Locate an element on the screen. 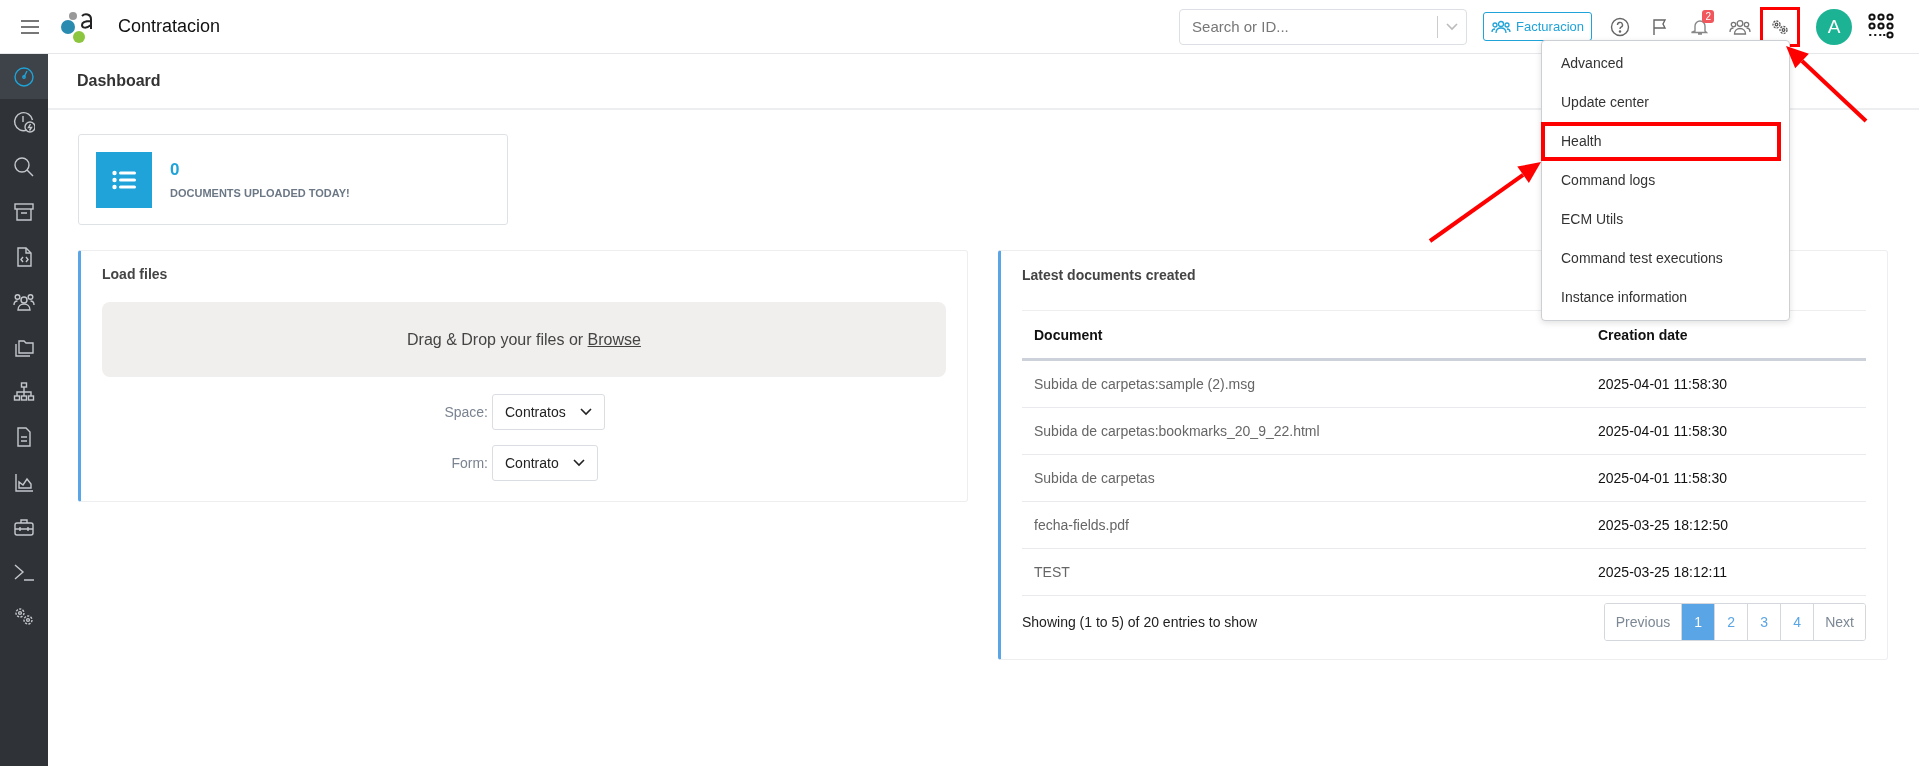 The width and height of the screenshot is (1919, 766). stat-value: 0 is located at coordinates (175, 170).